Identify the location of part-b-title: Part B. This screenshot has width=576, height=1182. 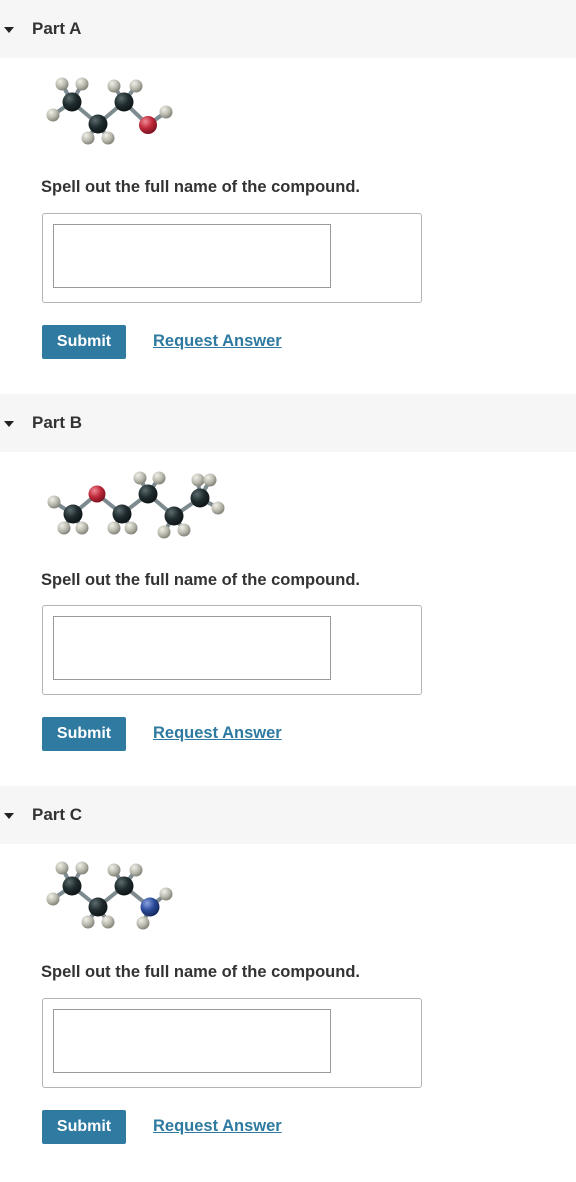
(57, 422).